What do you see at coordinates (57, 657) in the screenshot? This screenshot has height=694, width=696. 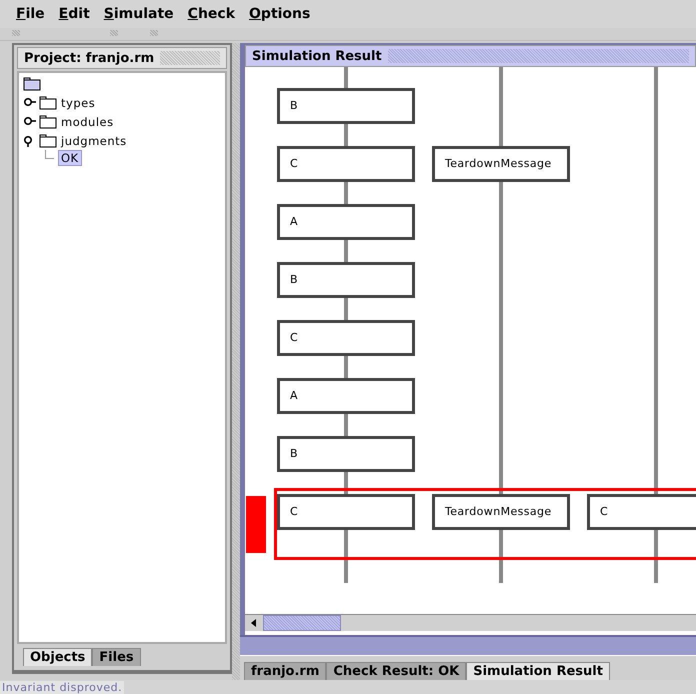 I see `tab: Objects` at bounding box center [57, 657].